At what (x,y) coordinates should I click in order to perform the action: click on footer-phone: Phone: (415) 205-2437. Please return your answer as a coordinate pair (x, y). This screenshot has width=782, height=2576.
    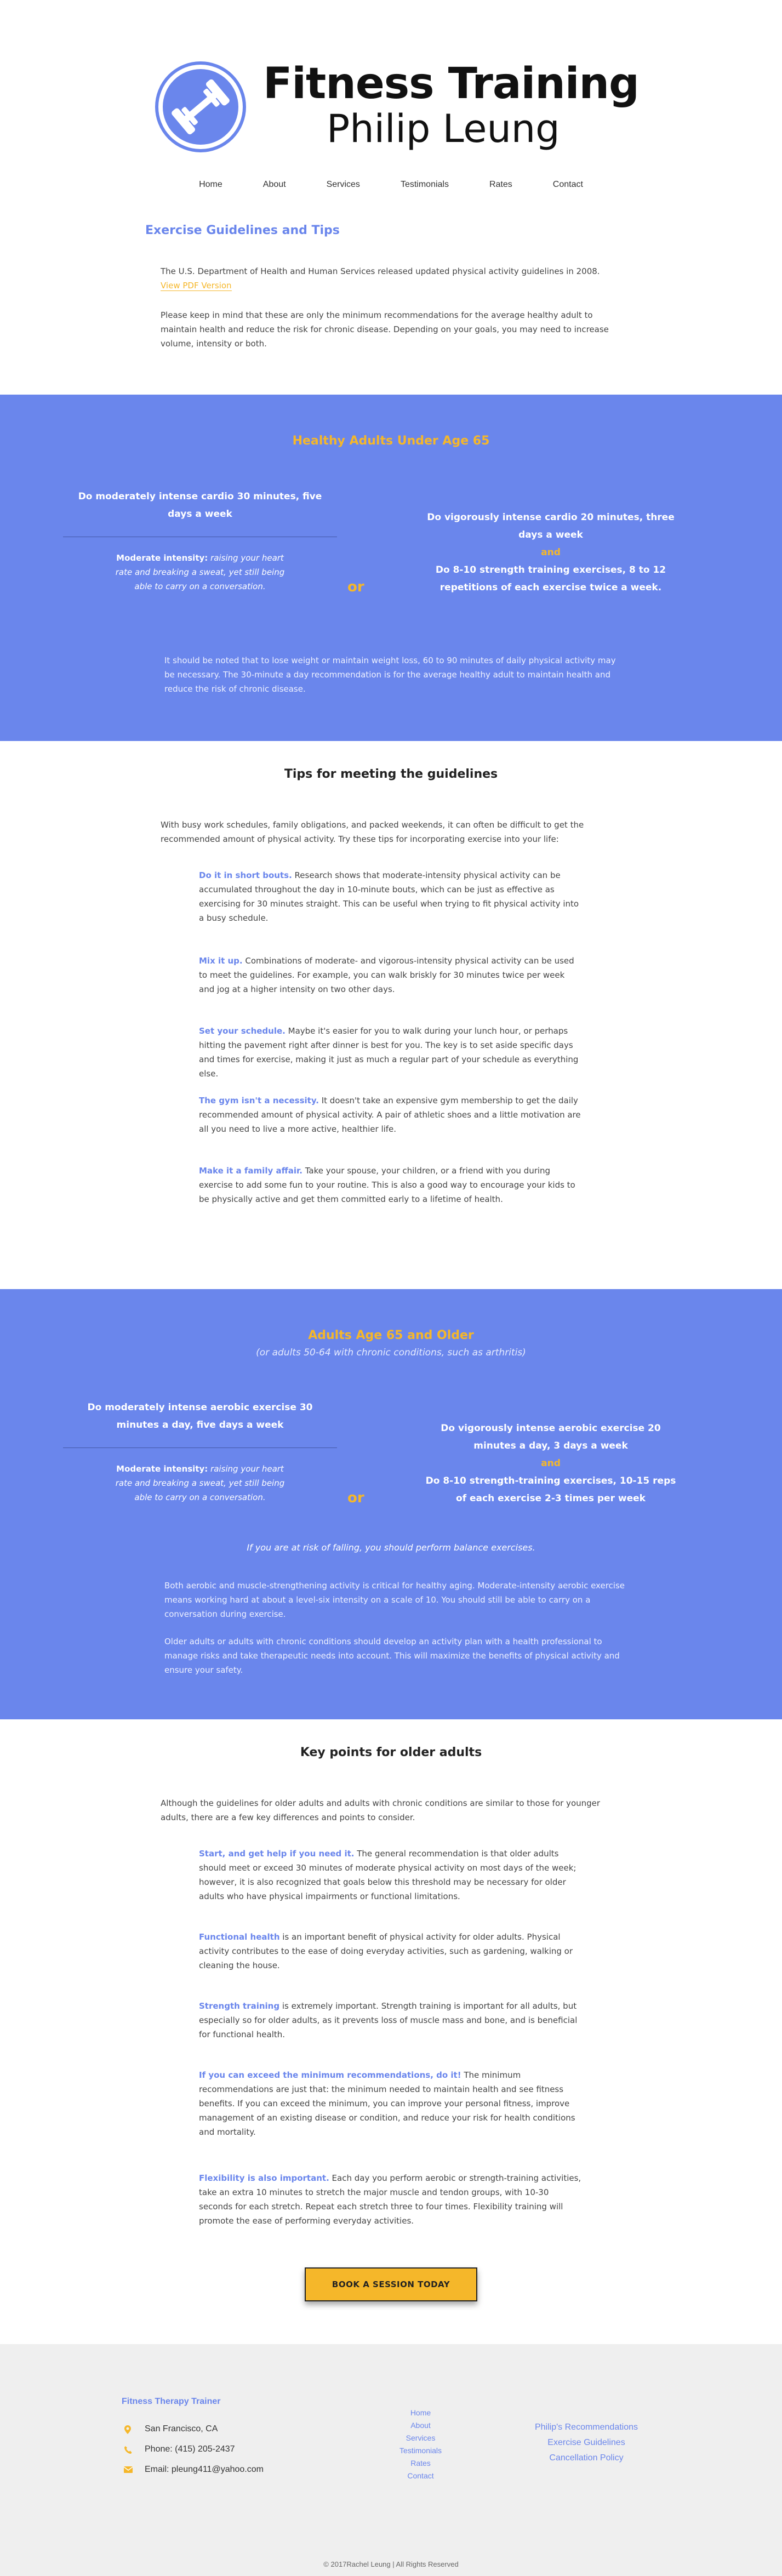
    Looking at the image, I should click on (180, 2449).